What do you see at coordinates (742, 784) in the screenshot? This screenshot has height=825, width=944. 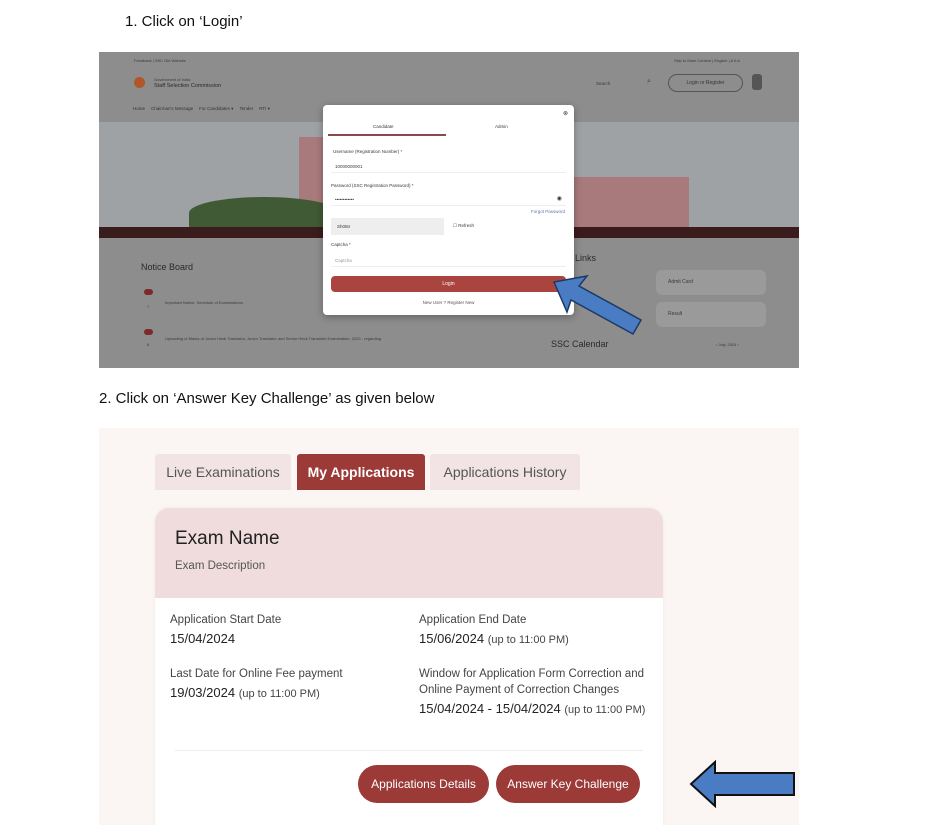 I see `arrow-left-icon` at bounding box center [742, 784].